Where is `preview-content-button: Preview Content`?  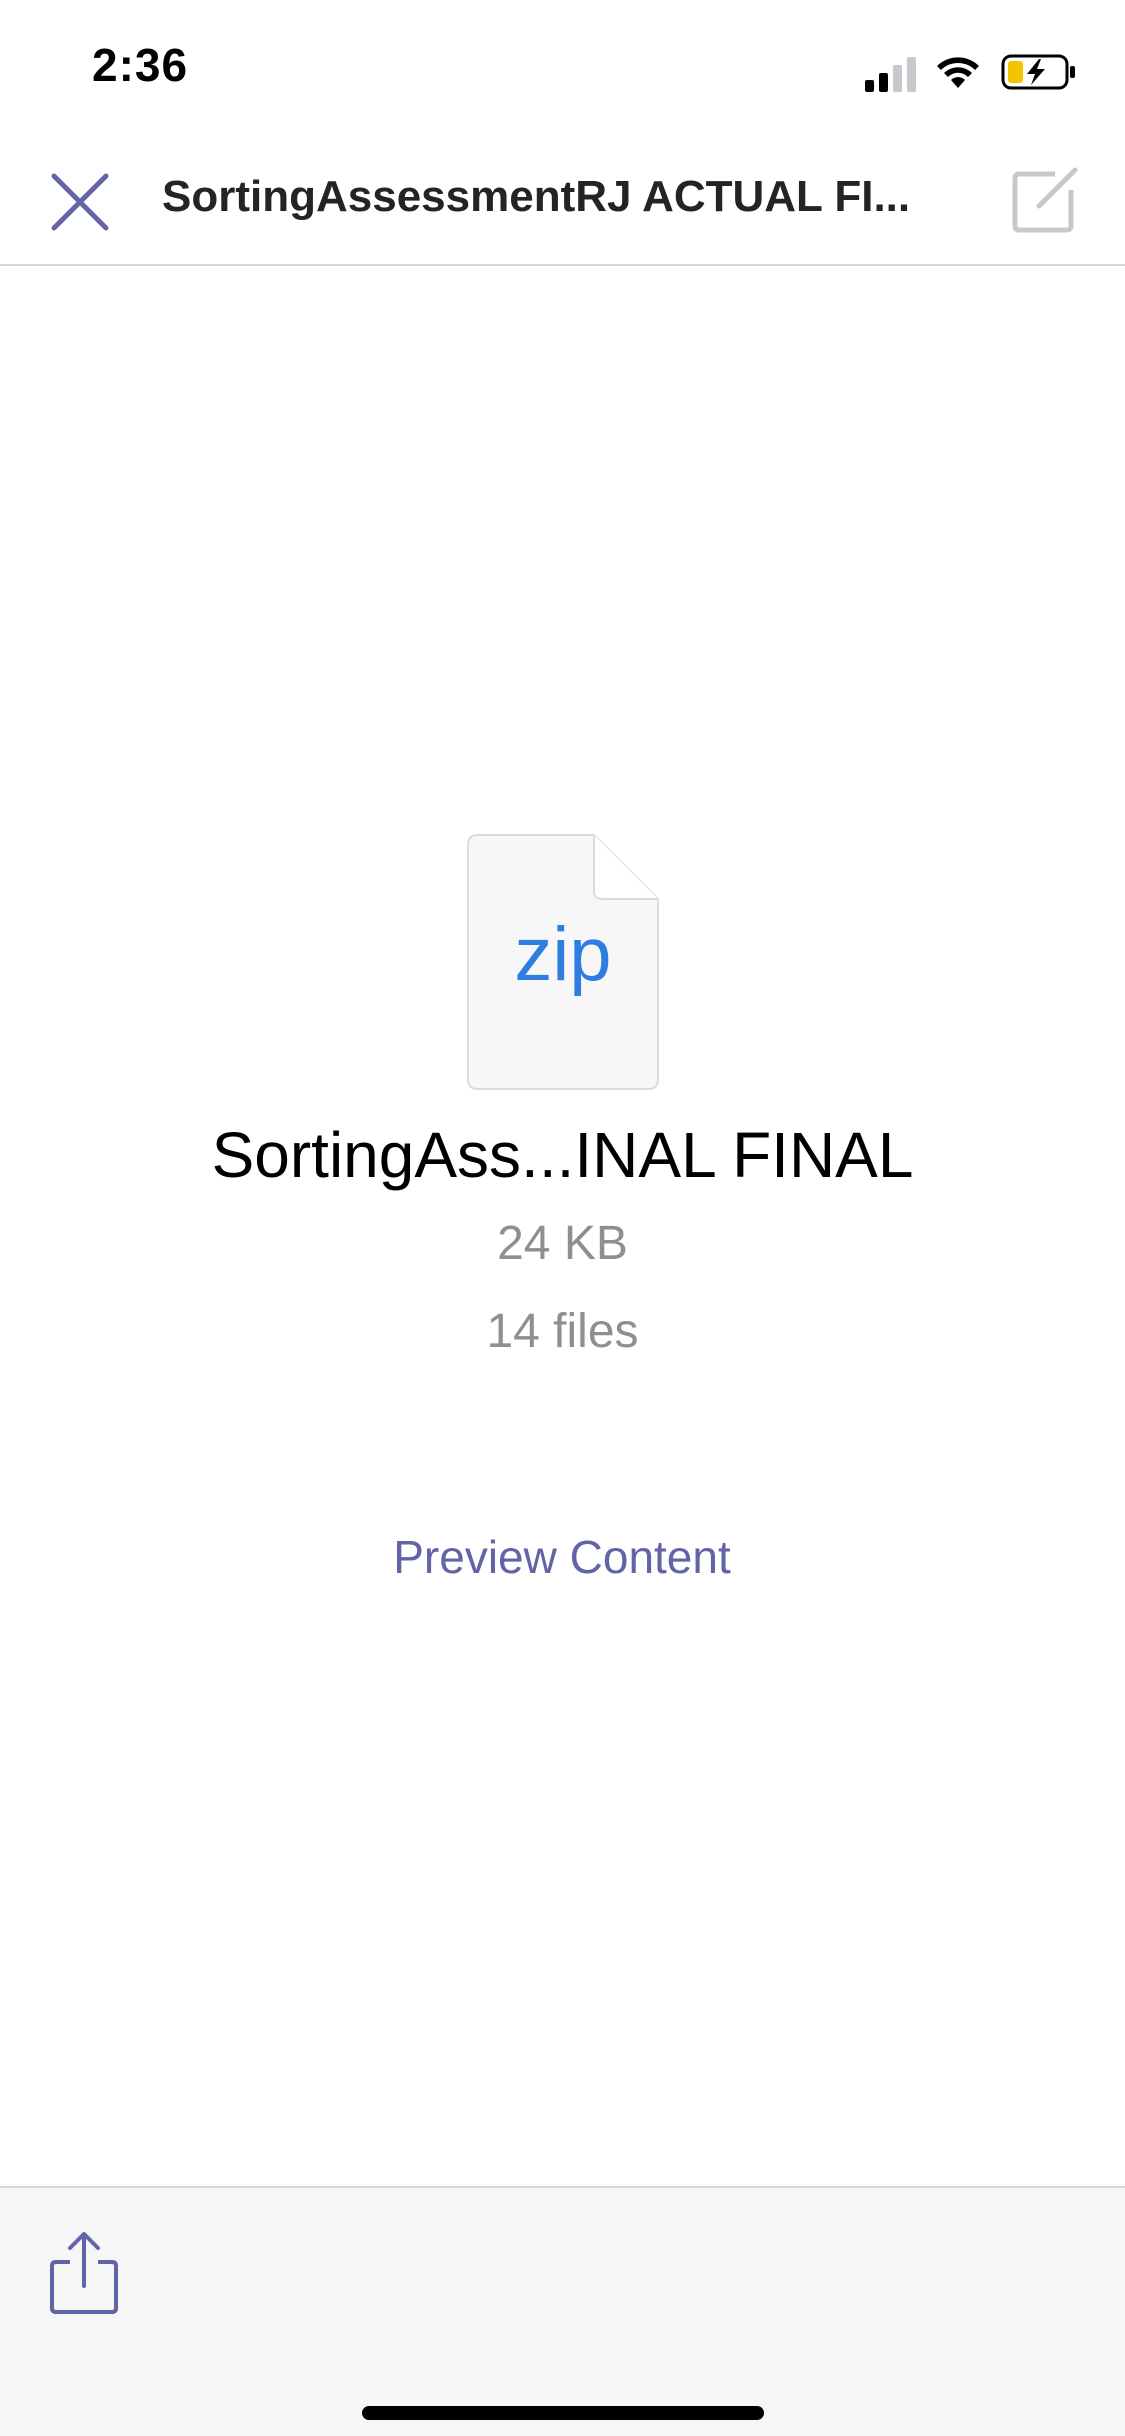
preview-content-button: Preview Content is located at coordinates (562, 1557).